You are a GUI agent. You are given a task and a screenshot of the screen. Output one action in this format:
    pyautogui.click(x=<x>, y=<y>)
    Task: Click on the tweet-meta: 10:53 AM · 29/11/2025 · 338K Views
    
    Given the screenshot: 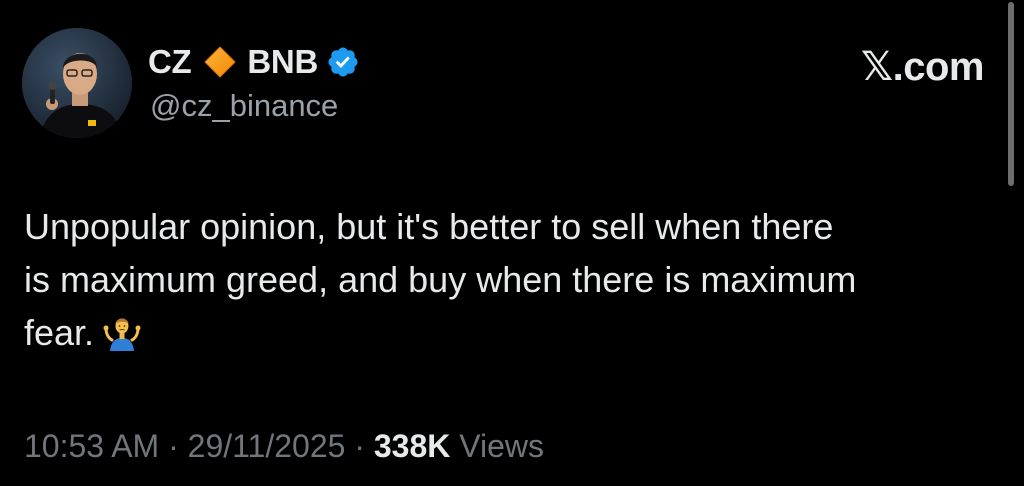 What is the action you would take?
    pyautogui.click(x=284, y=446)
    